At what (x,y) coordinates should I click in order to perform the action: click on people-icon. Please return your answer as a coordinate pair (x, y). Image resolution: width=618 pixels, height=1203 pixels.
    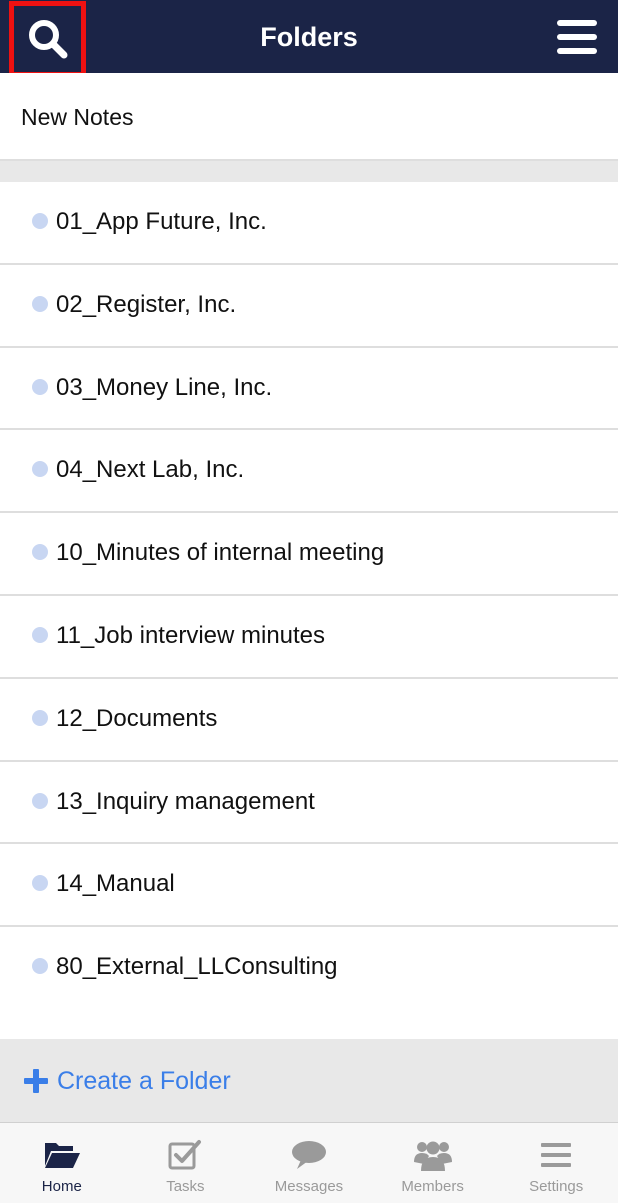
    Looking at the image, I should click on (433, 1155).